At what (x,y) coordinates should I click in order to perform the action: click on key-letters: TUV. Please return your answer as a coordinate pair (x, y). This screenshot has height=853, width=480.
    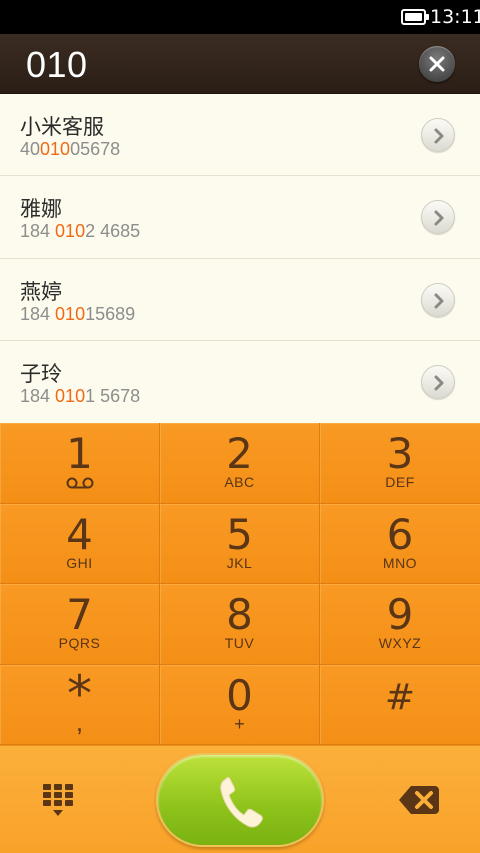
    Looking at the image, I should click on (239, 643).